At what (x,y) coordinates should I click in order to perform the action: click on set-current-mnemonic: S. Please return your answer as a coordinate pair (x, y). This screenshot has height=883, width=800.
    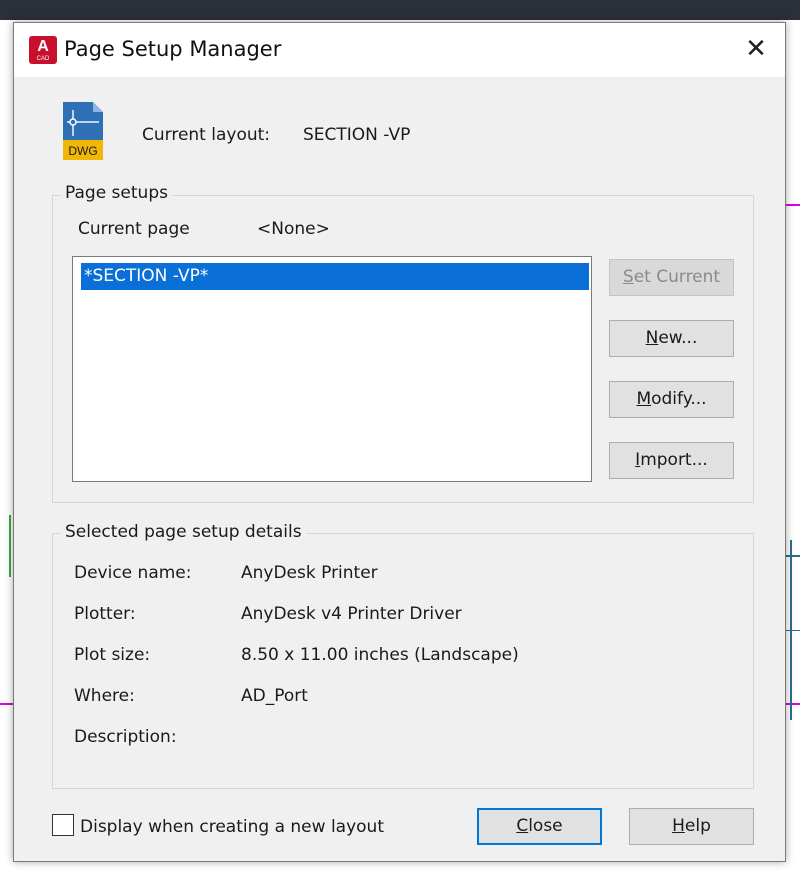
    Looking at the image, I should click on (628, 277).